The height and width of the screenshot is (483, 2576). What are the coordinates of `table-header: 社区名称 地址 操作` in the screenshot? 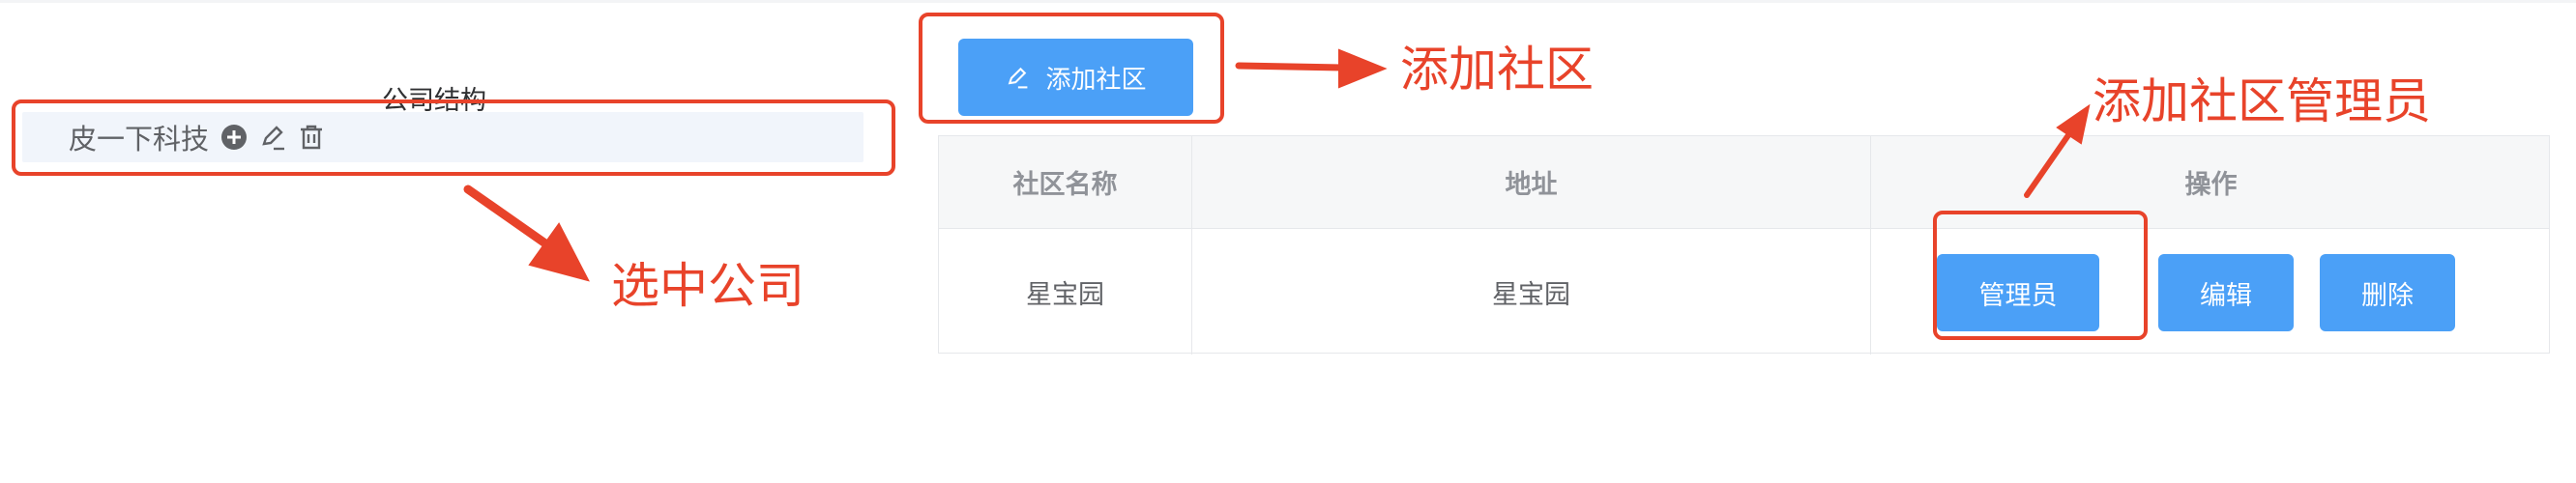 It's located at (1744, 182).